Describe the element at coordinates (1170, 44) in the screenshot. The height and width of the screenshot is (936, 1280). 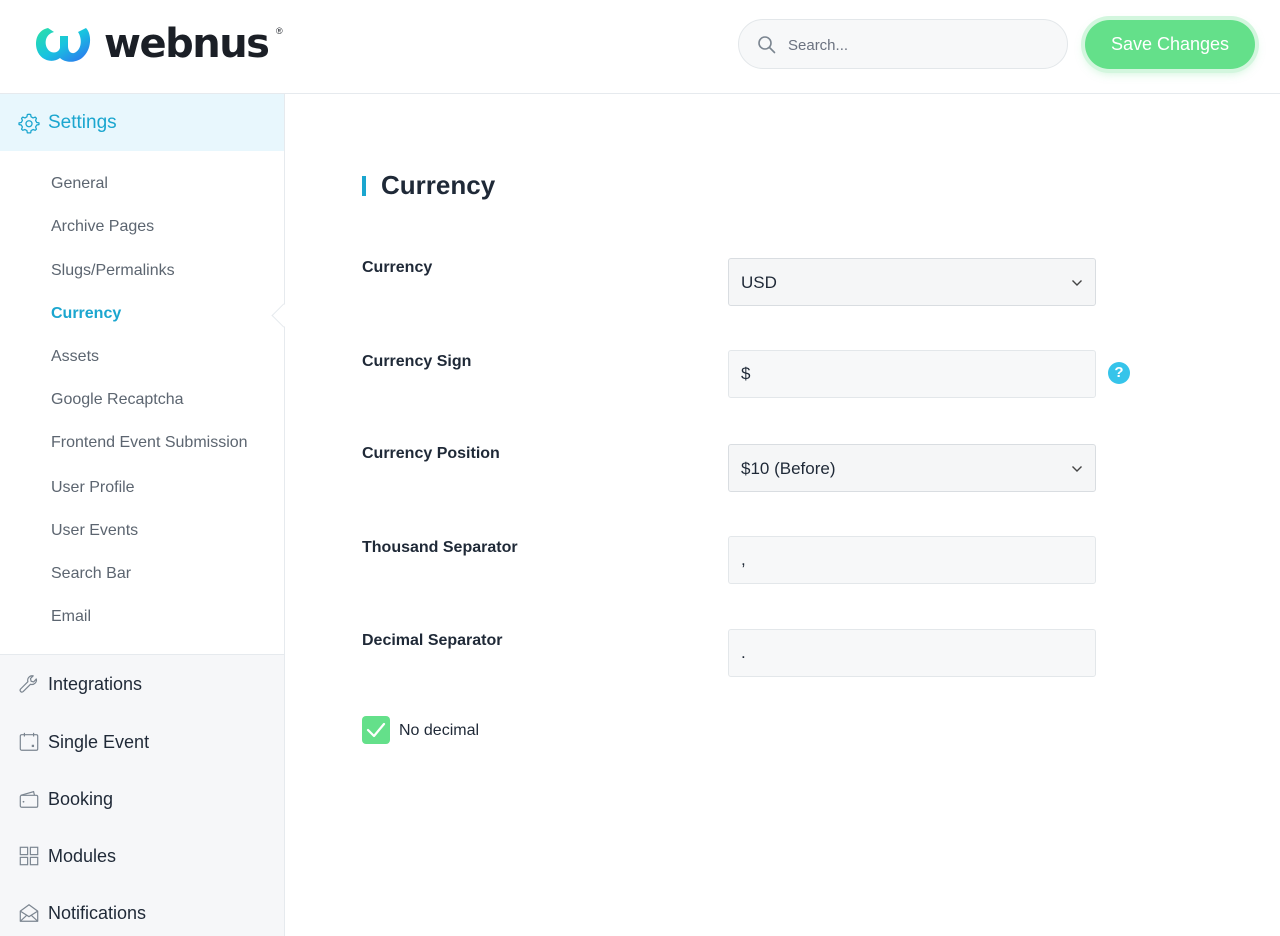
I see `save-changes-button: Save Changes` at that location.